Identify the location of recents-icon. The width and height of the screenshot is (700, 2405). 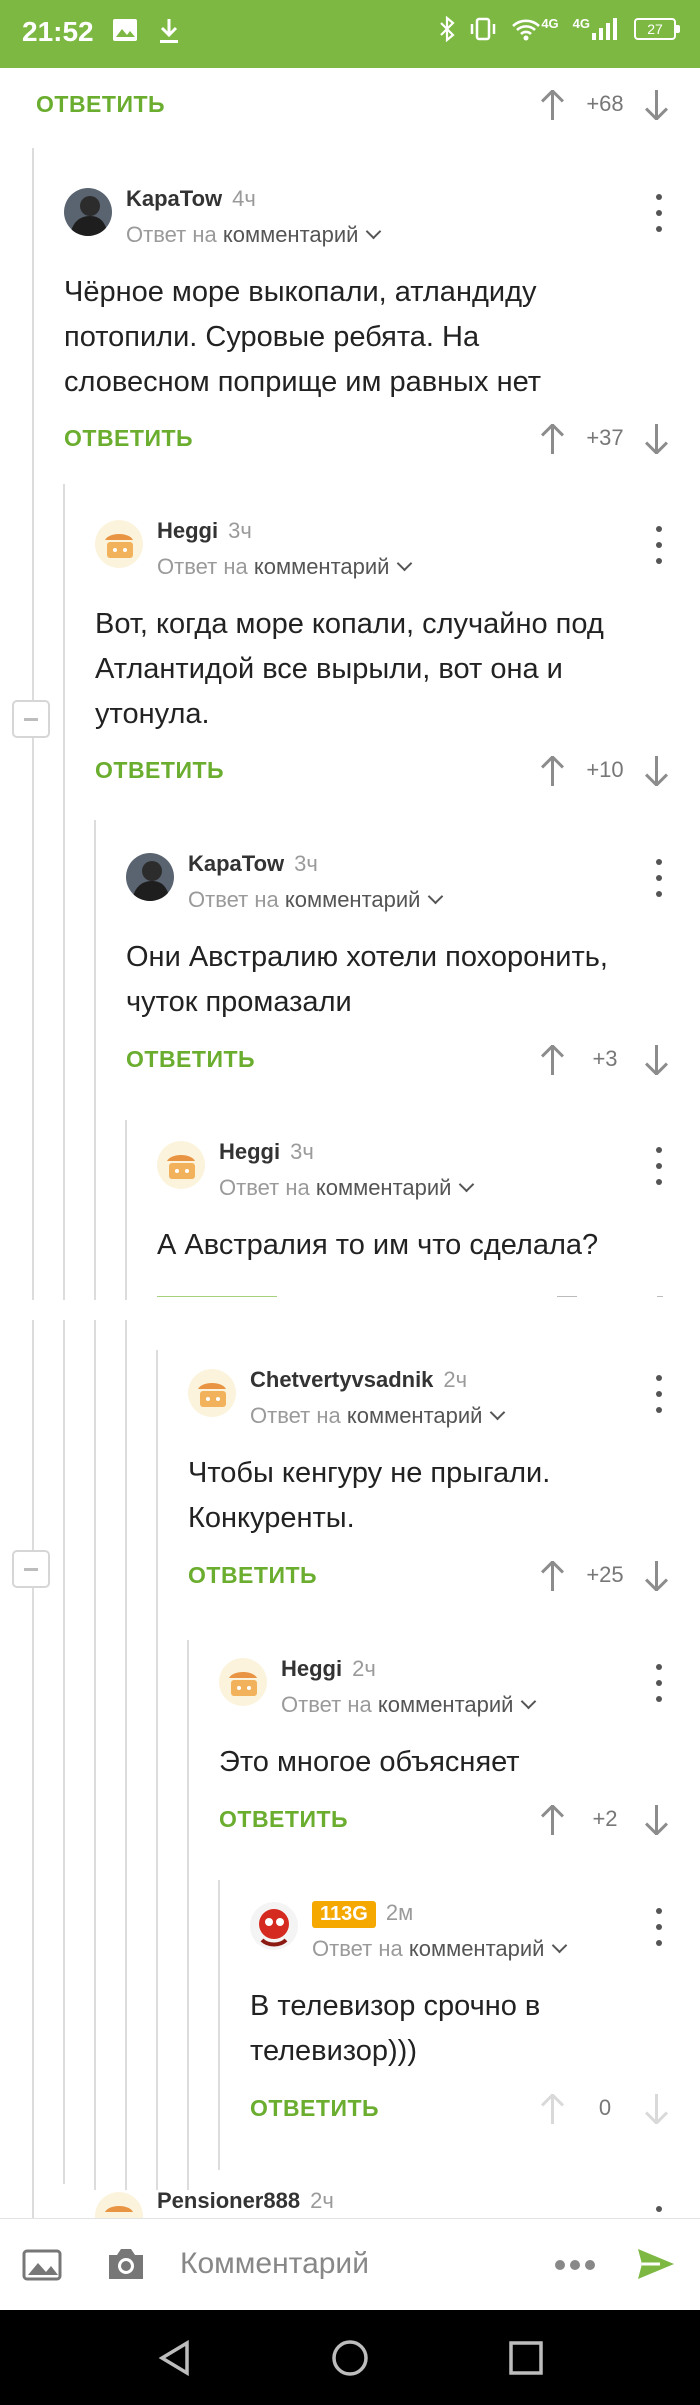
(526, 2358).